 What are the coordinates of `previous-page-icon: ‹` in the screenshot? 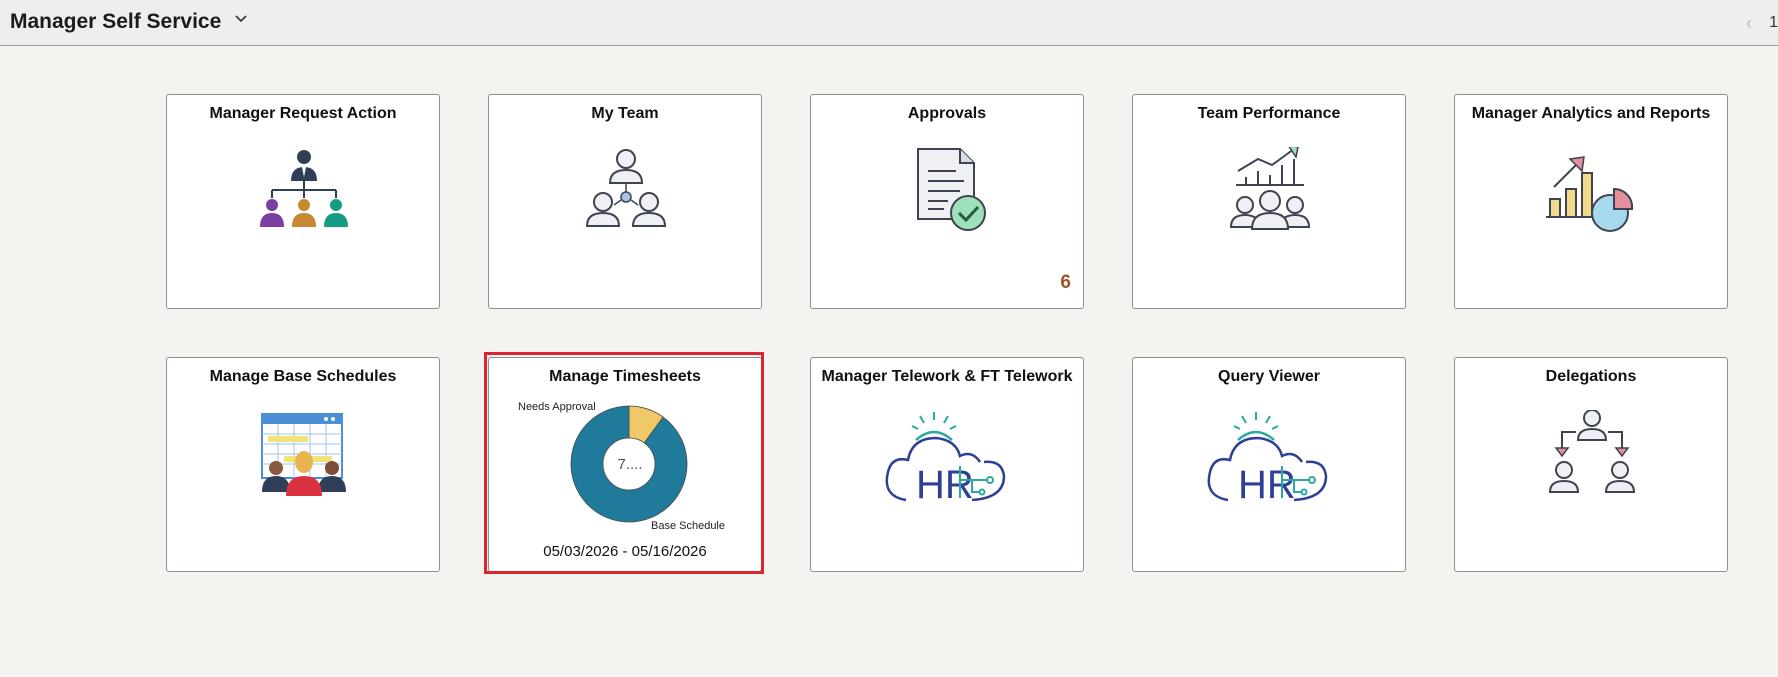 It's located at (1749, 23).